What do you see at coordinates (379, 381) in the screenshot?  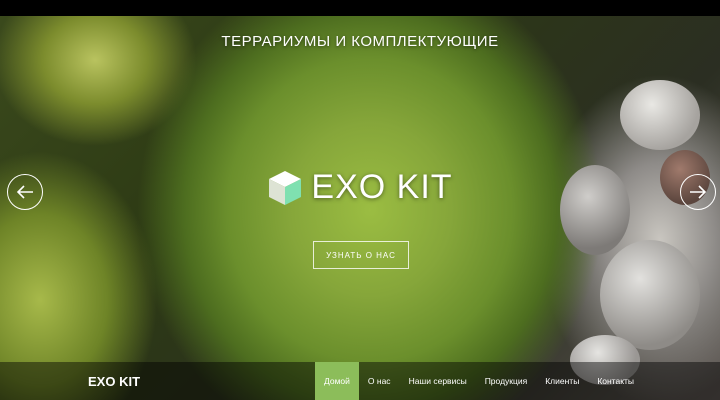 I see `nav-item-about: О нас` at bounding box center [379, 381].